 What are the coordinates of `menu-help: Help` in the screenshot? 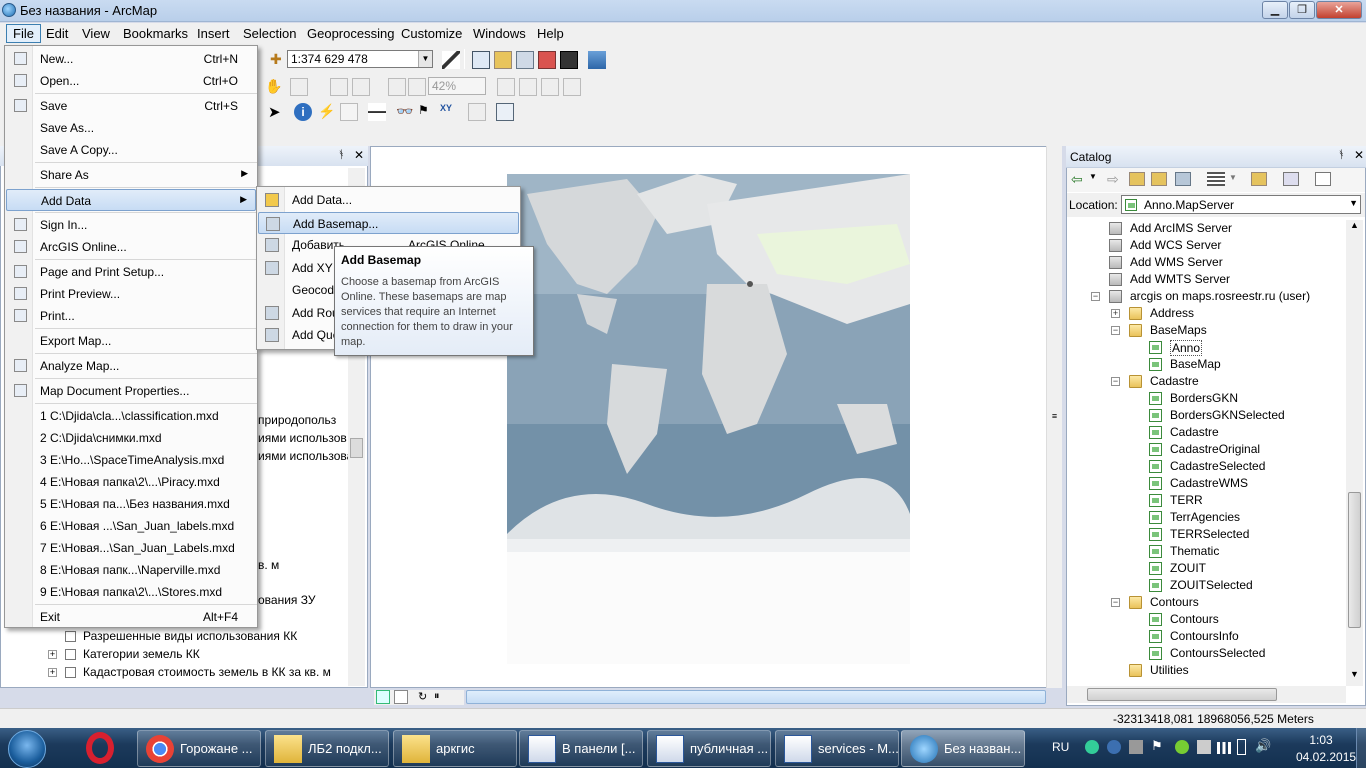 It's located at (550, 33).